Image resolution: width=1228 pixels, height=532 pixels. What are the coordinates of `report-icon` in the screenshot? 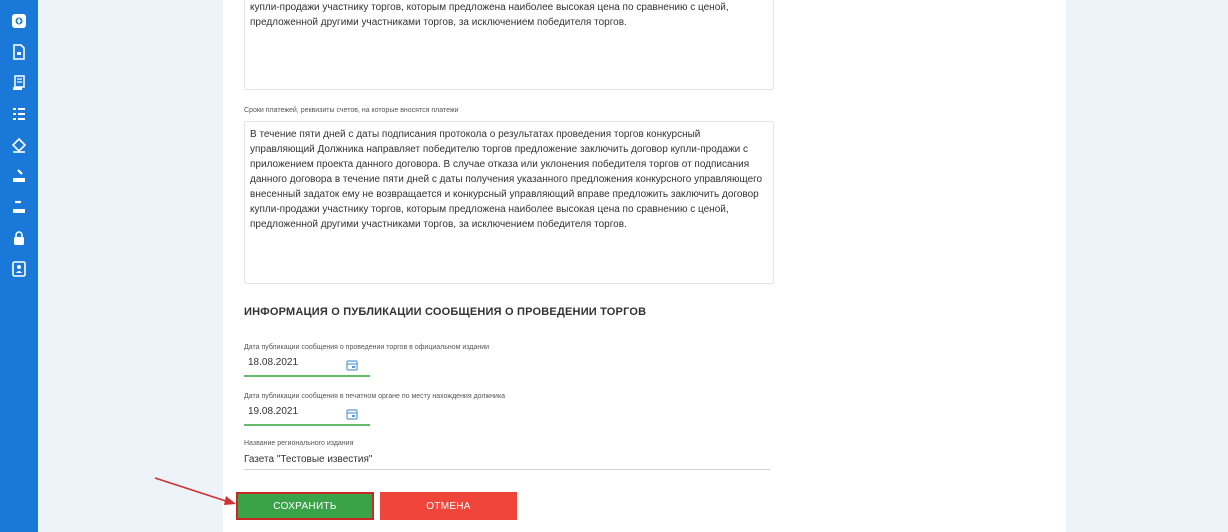 It's located at (19, 83).